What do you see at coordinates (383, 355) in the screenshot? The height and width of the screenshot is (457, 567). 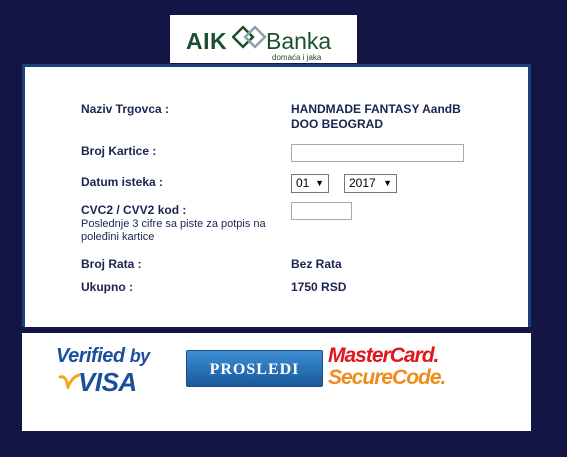 I see `mastercard-text: MasterCard.` at bounding box center [383, 355].